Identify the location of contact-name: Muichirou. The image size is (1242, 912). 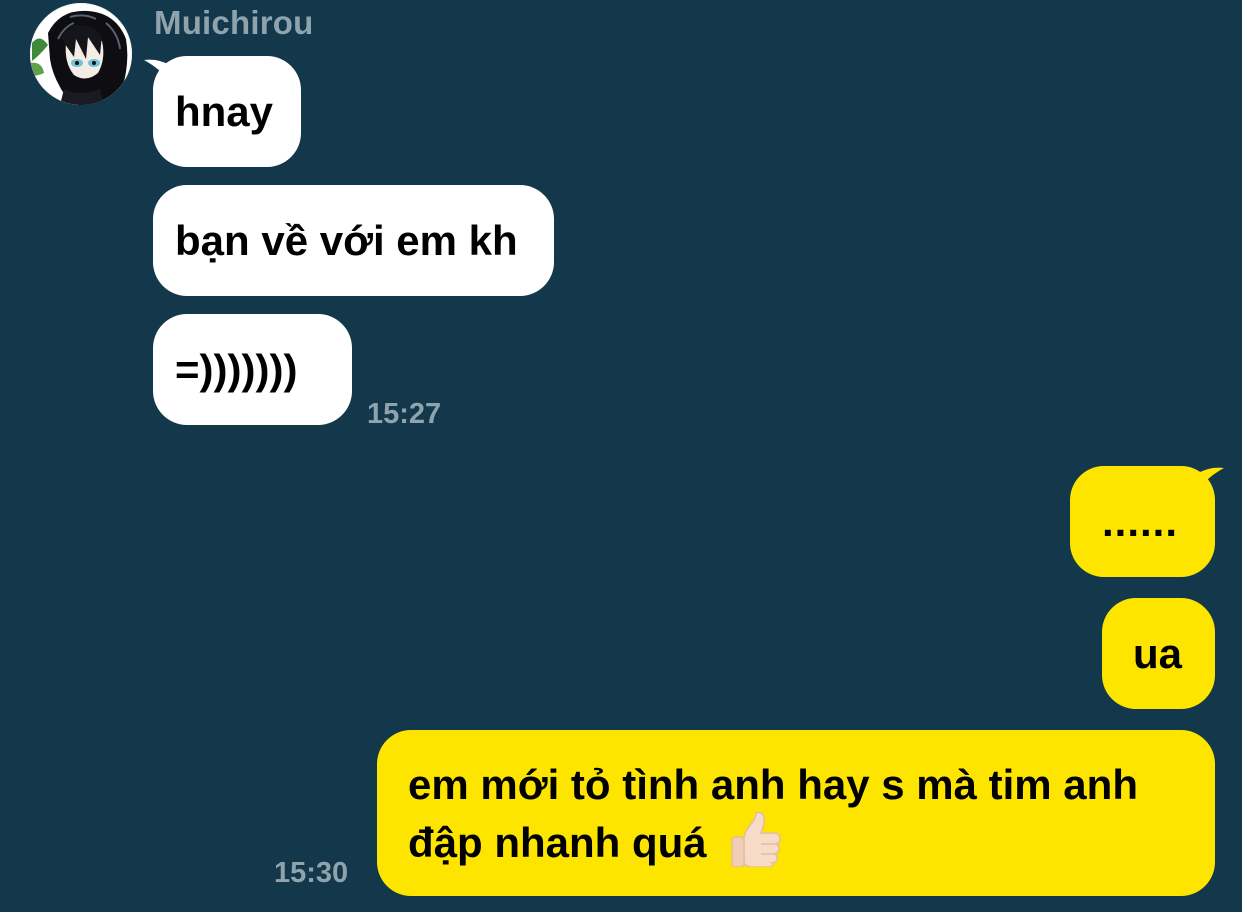
(234, 22).